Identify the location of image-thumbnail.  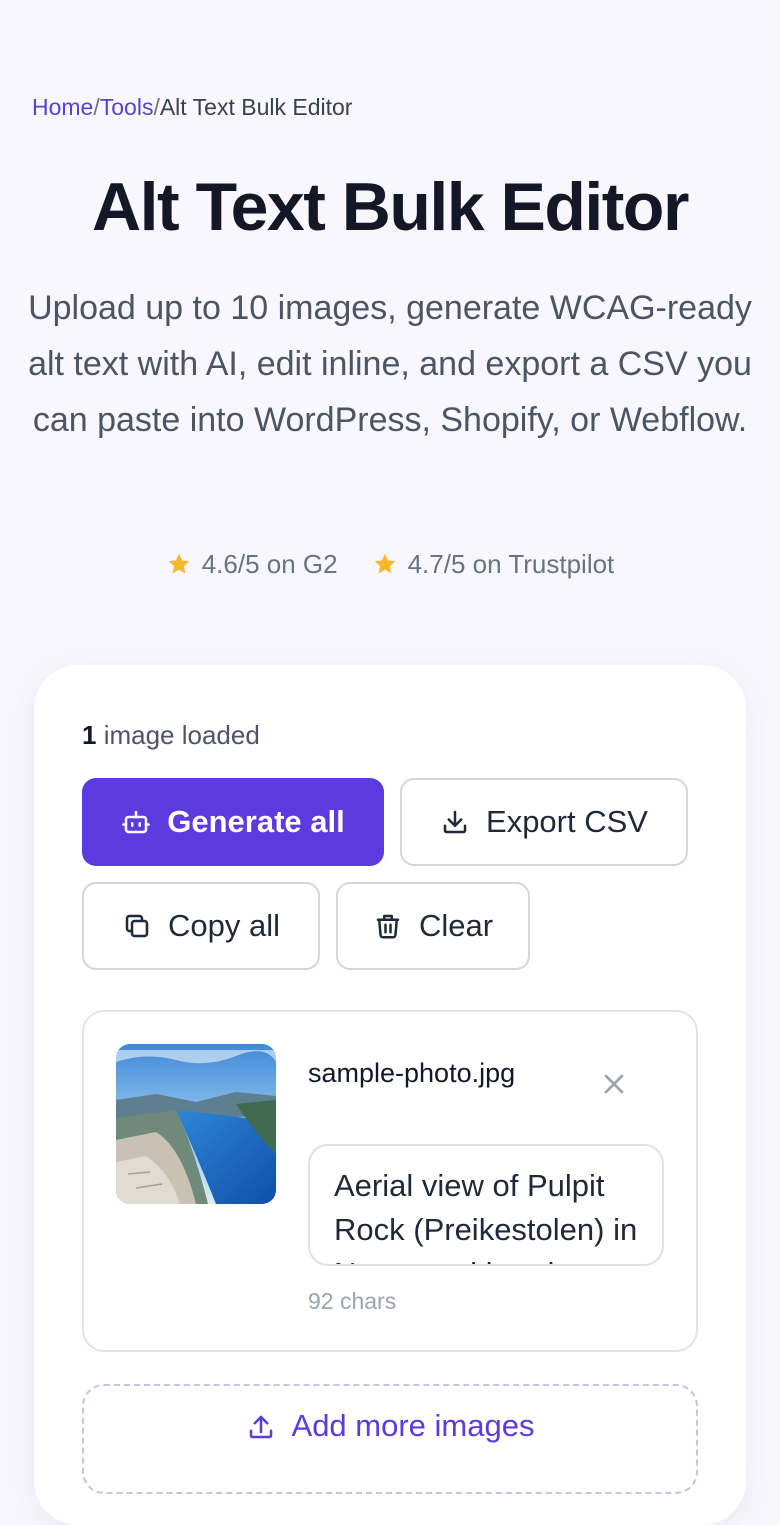
(196, 1124).